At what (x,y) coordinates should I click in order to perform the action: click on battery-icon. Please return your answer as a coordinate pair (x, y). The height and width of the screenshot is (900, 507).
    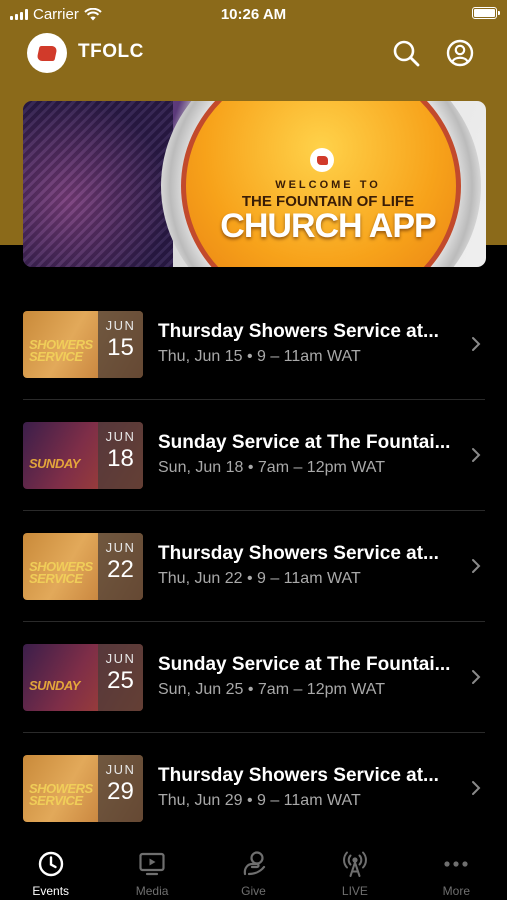
    Looking at the image, I should click on (486, 13).